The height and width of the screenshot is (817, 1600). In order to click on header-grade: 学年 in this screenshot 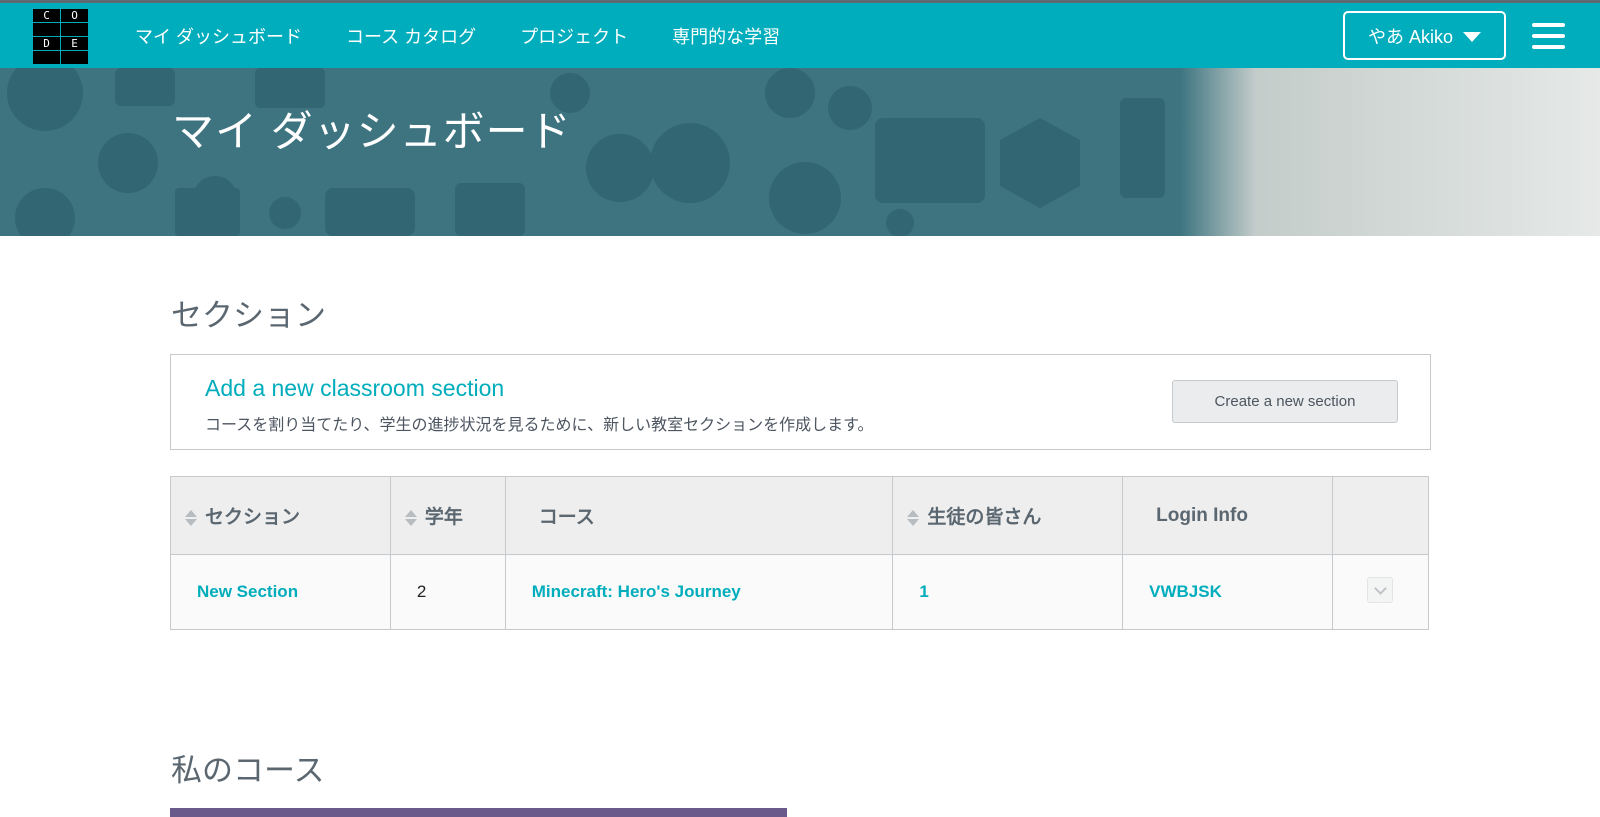, I will do `click(447, 515)`.